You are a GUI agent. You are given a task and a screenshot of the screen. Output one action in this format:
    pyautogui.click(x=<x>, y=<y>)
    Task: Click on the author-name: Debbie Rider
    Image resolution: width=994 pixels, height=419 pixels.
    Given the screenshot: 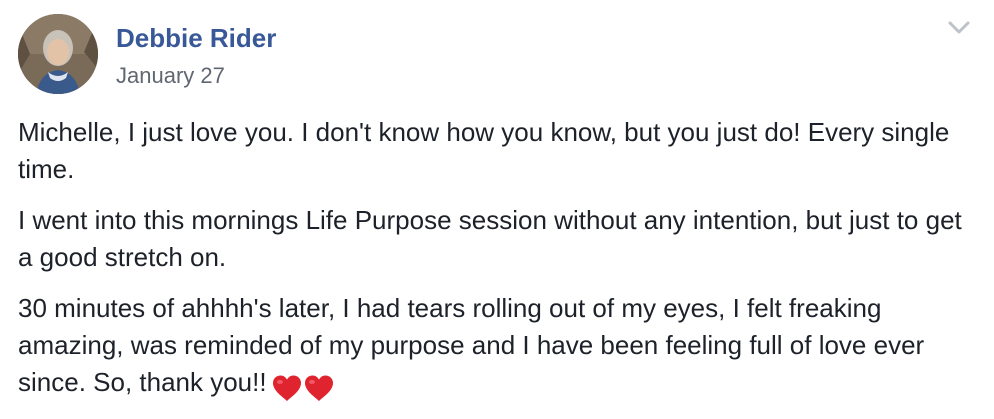 What is the action you would take?
    pyautogui.click(x=196, y=38)
    